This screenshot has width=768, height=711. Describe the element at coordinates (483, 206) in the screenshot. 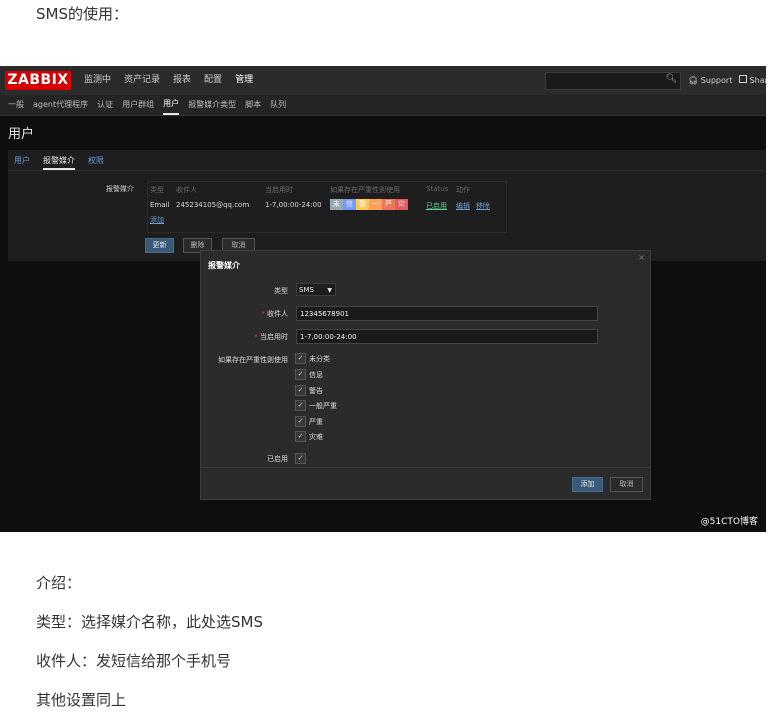

I see `remove-link: 移除` at that location.